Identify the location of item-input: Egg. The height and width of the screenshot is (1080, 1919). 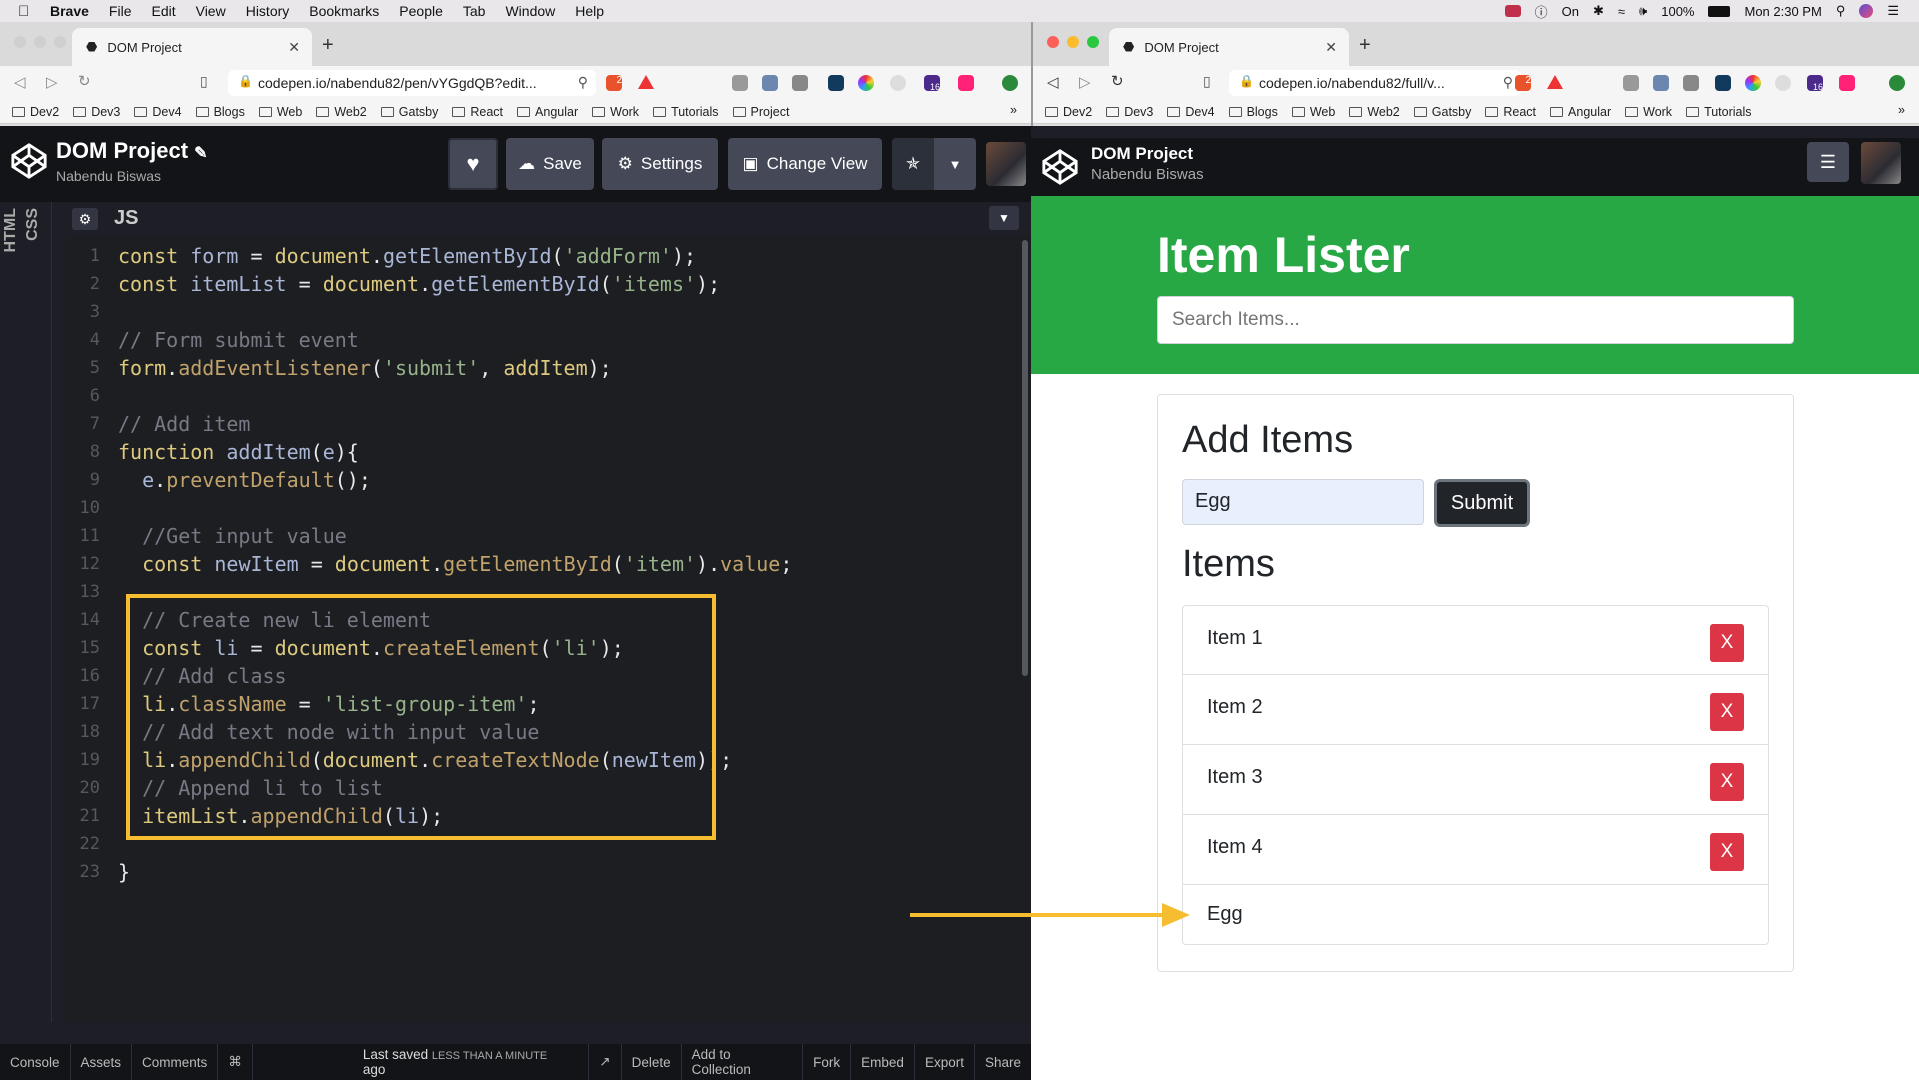
(1303, 502).